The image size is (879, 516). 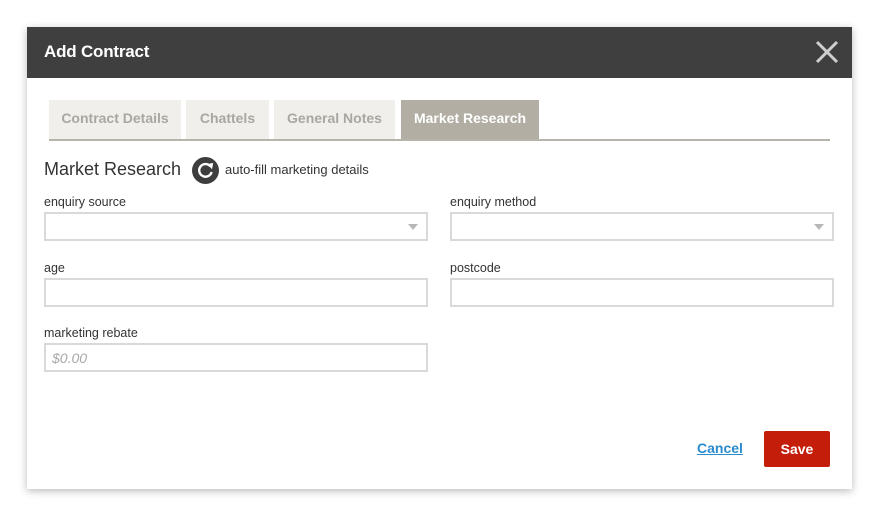 I want to click on modal-header: Add Contract, so click(x=439, y=52).